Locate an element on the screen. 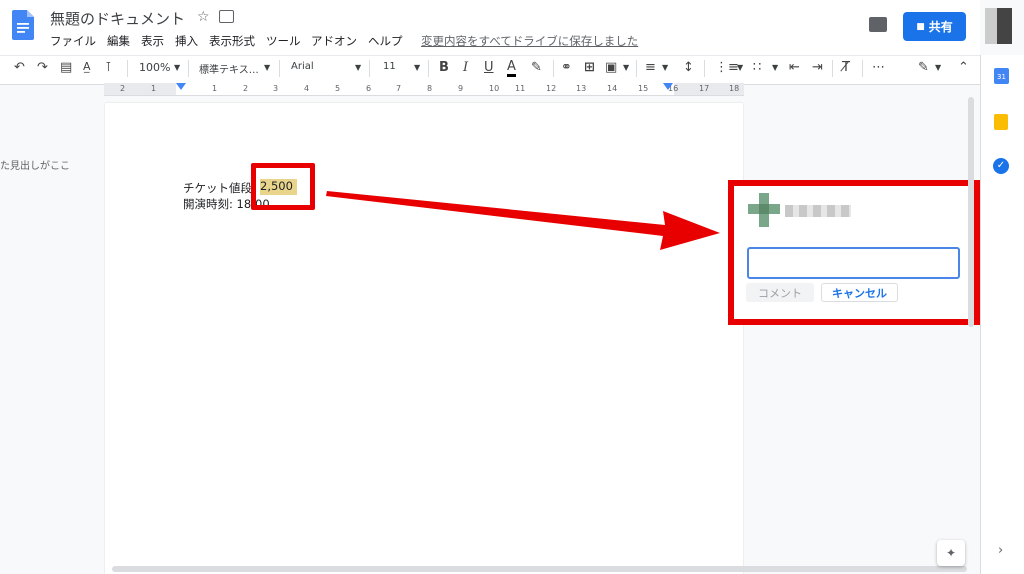 The height and width of the screenshot is (574, 1024). chevron-right-icon: › is located at coordinates (1000, 550).